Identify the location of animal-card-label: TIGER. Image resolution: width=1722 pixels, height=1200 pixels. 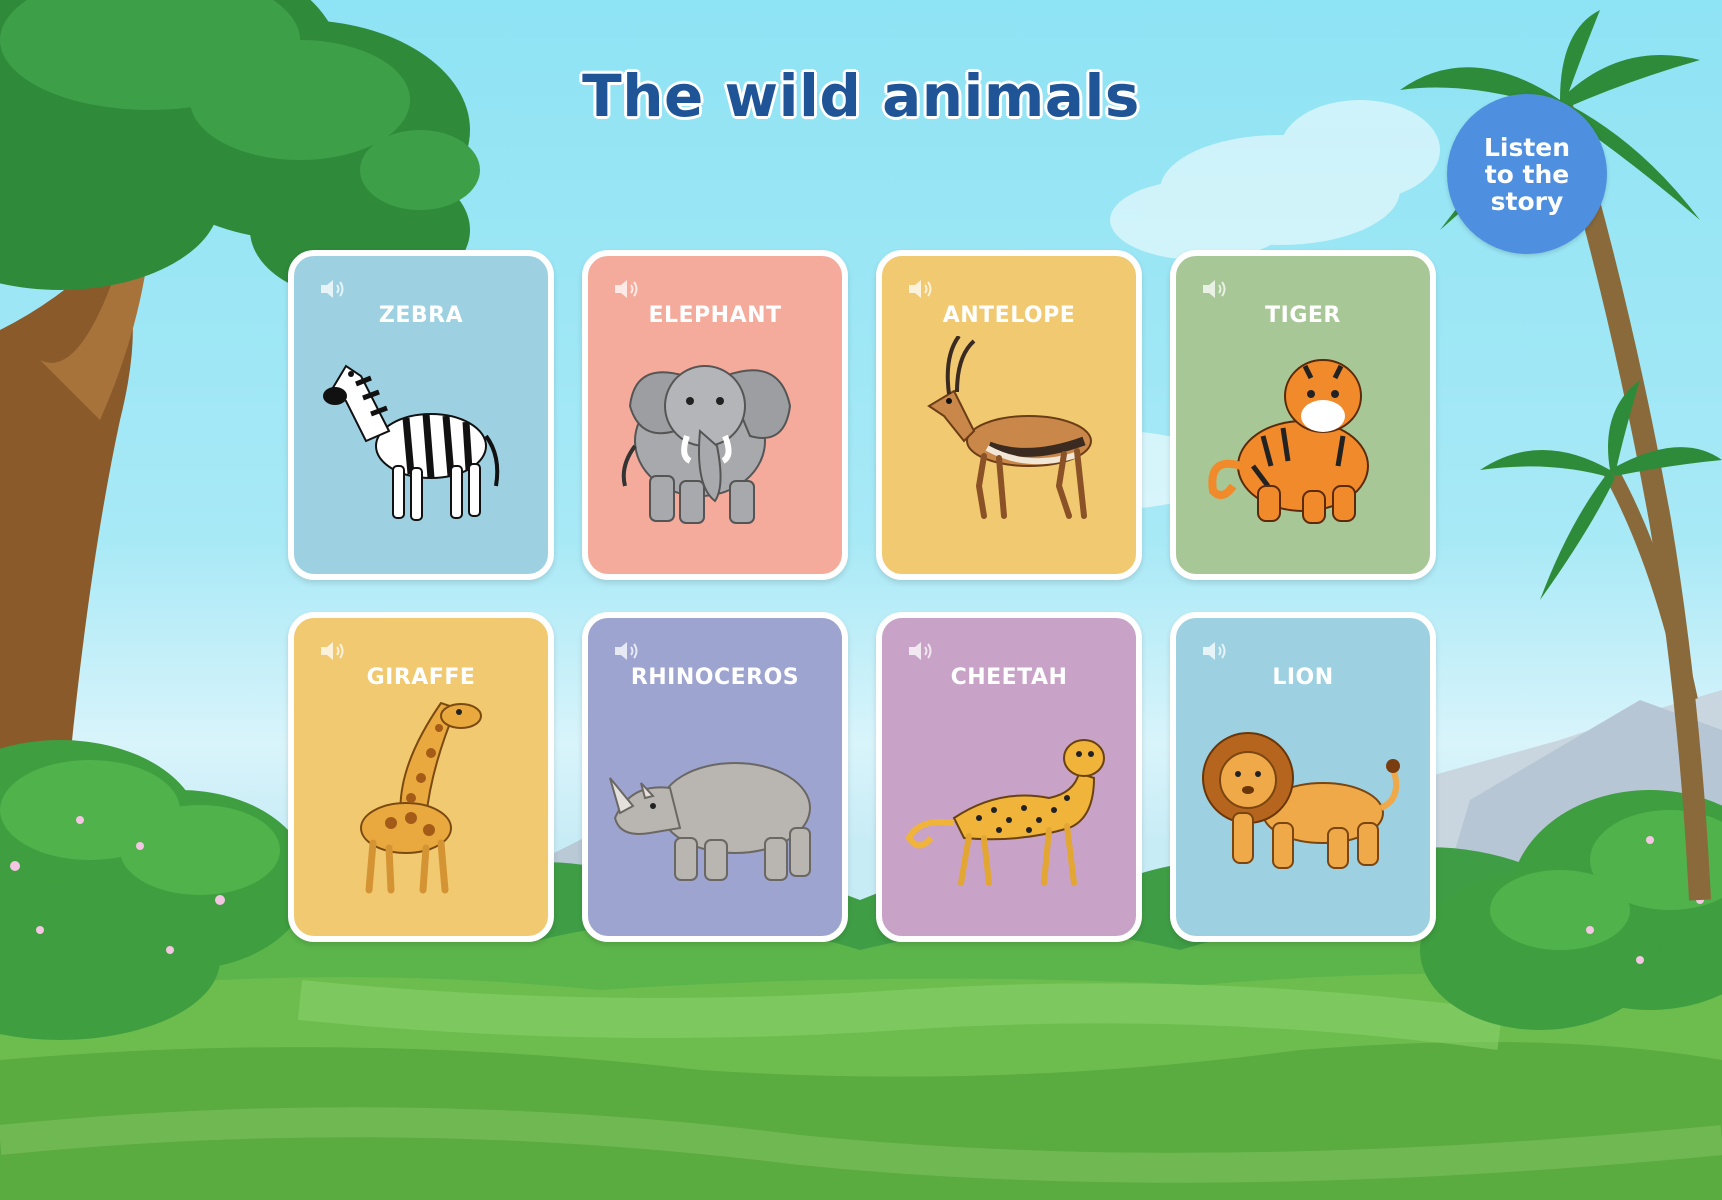
(1303, 315).